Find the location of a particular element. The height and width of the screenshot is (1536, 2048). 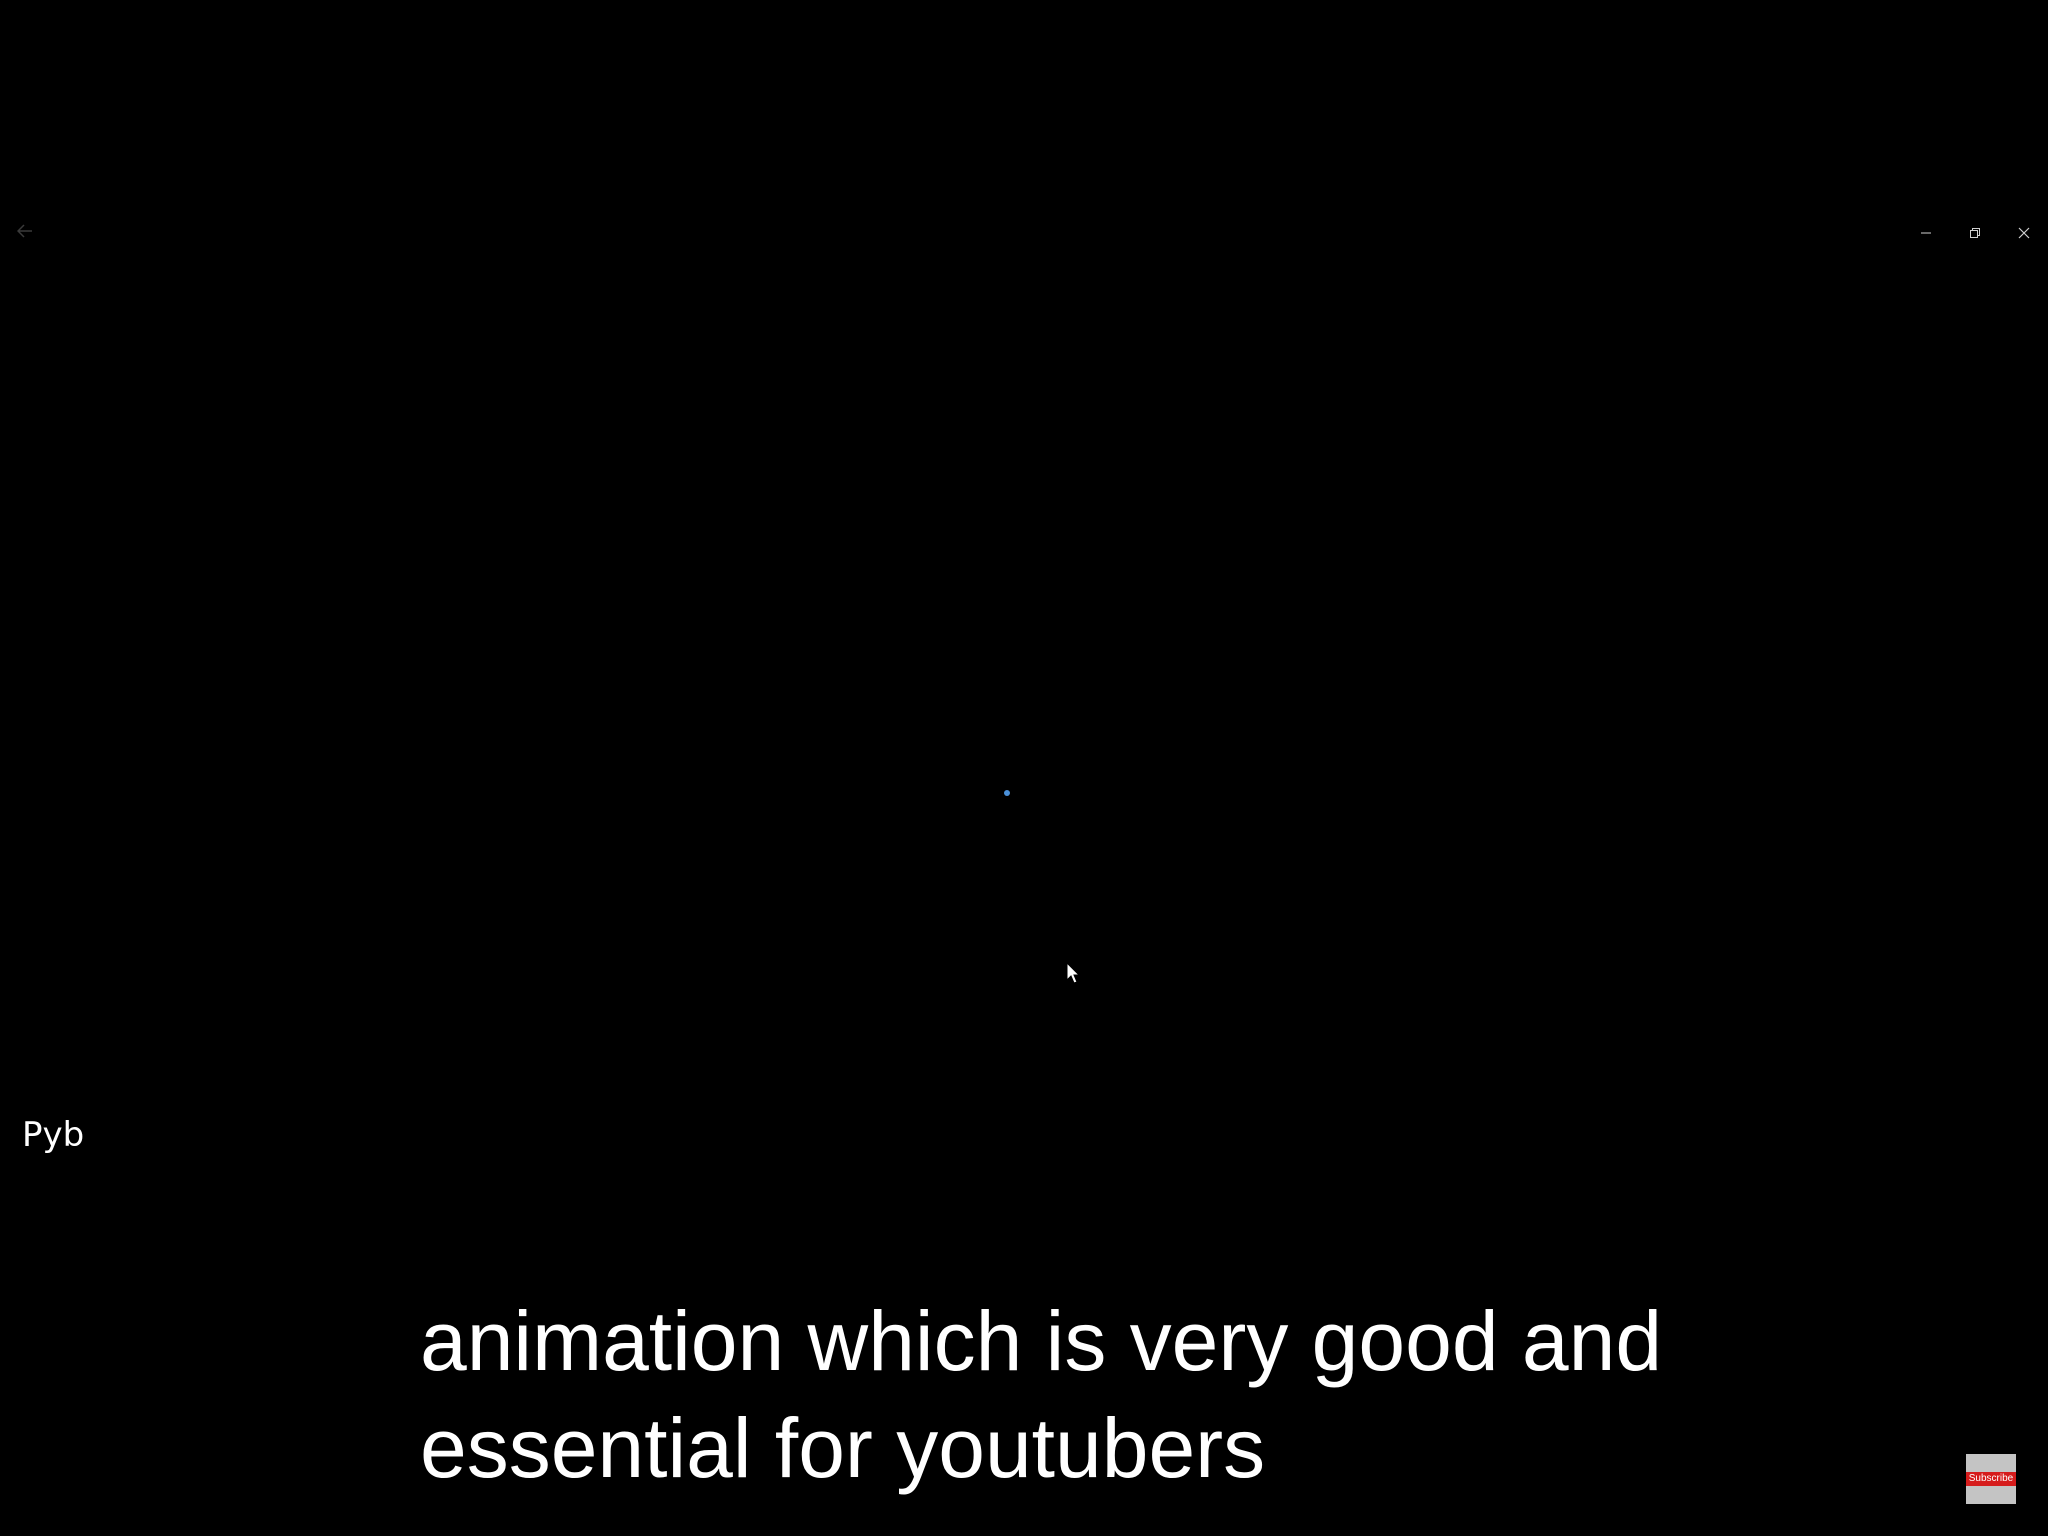

back-button is located at coordinates (25, 231).